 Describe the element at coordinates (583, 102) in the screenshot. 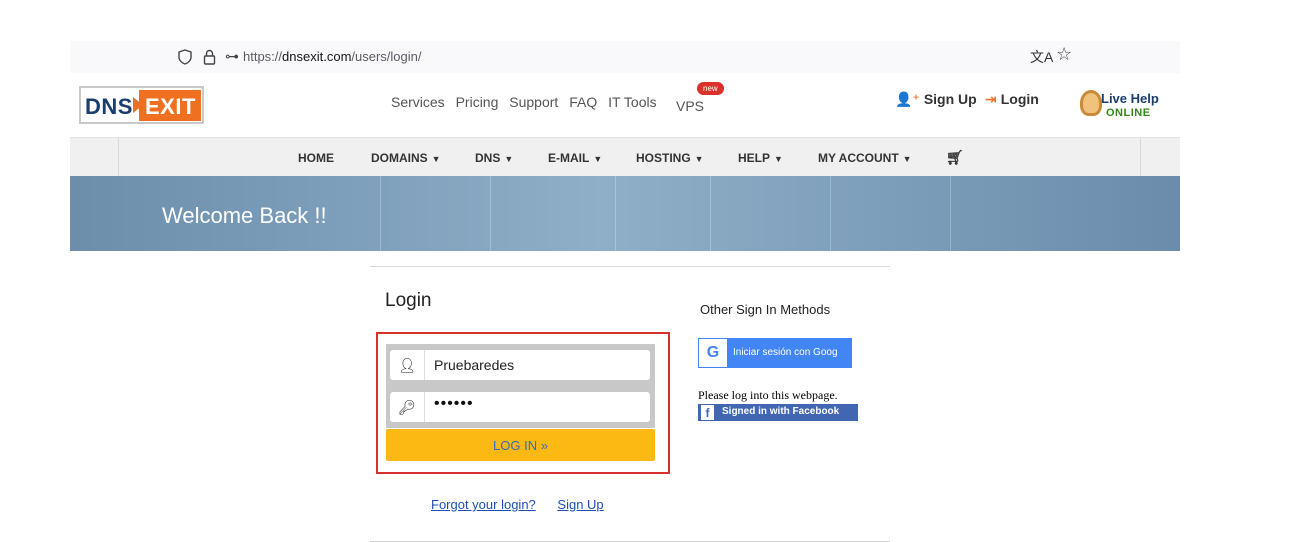

I see `nav-faq: FAQ` at that location.